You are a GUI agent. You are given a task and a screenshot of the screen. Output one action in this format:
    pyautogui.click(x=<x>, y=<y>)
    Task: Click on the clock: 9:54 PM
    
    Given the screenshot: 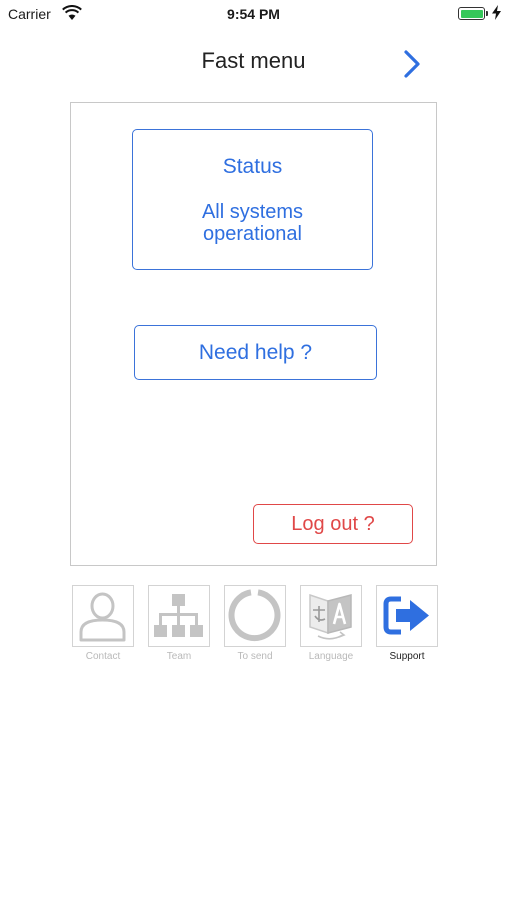 What is the action you would take?
    pyautogui.click(x=253, y=14)
    